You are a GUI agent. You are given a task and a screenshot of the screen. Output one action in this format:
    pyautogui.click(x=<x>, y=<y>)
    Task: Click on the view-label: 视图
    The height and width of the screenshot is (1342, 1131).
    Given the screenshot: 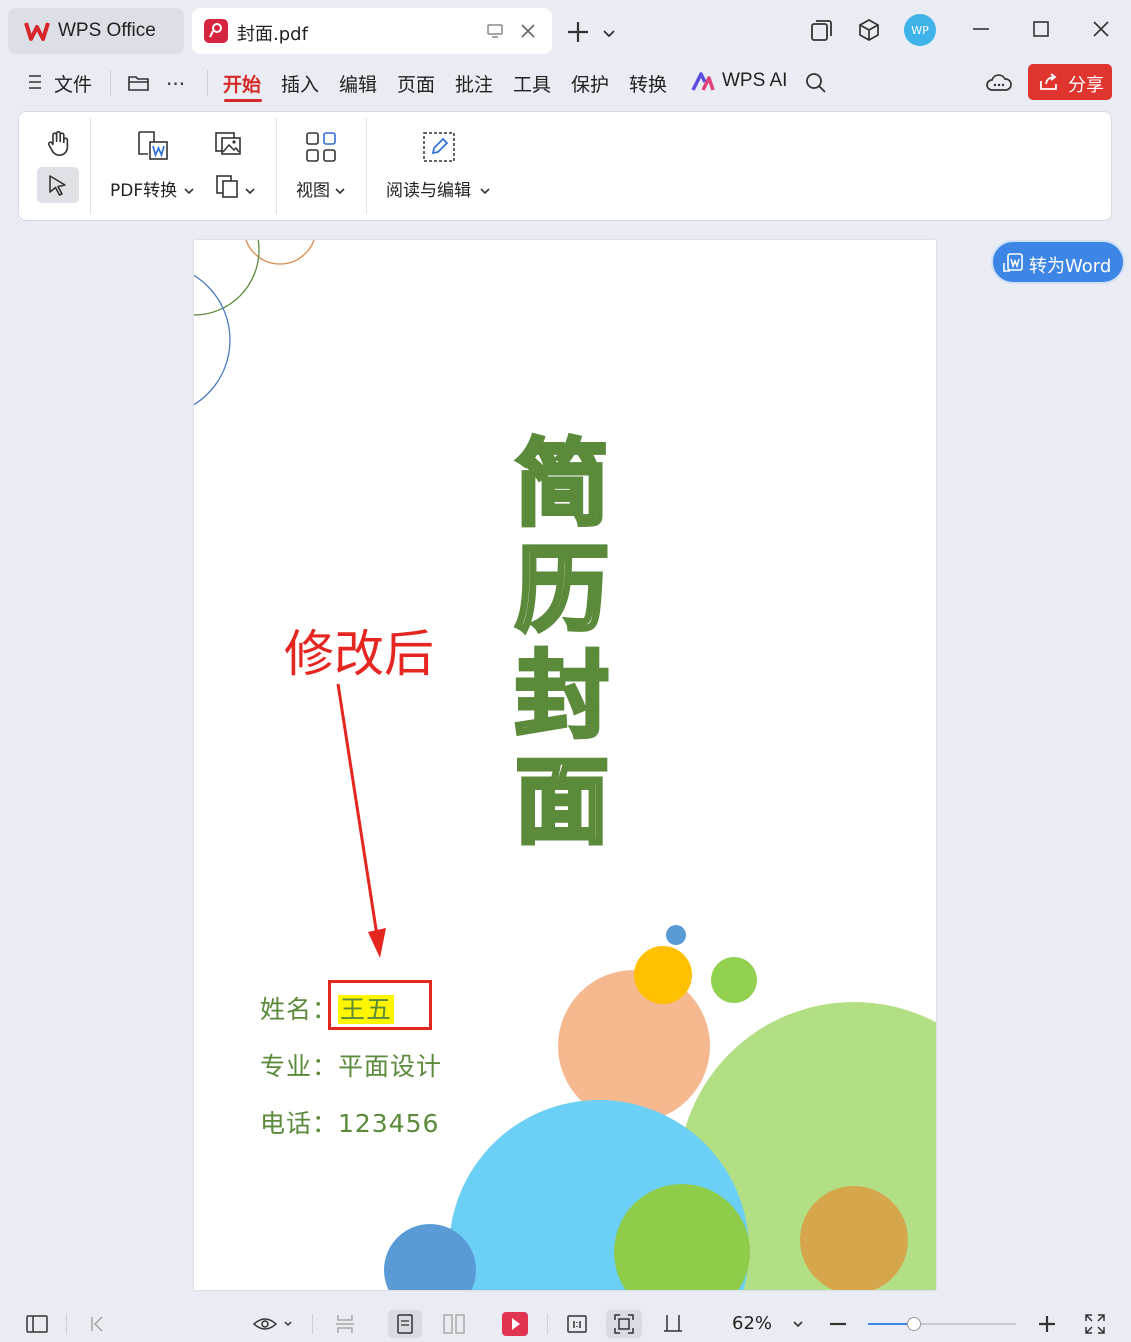 What is the action you would take?
    pyautogui.click(x=313, y=188)
    